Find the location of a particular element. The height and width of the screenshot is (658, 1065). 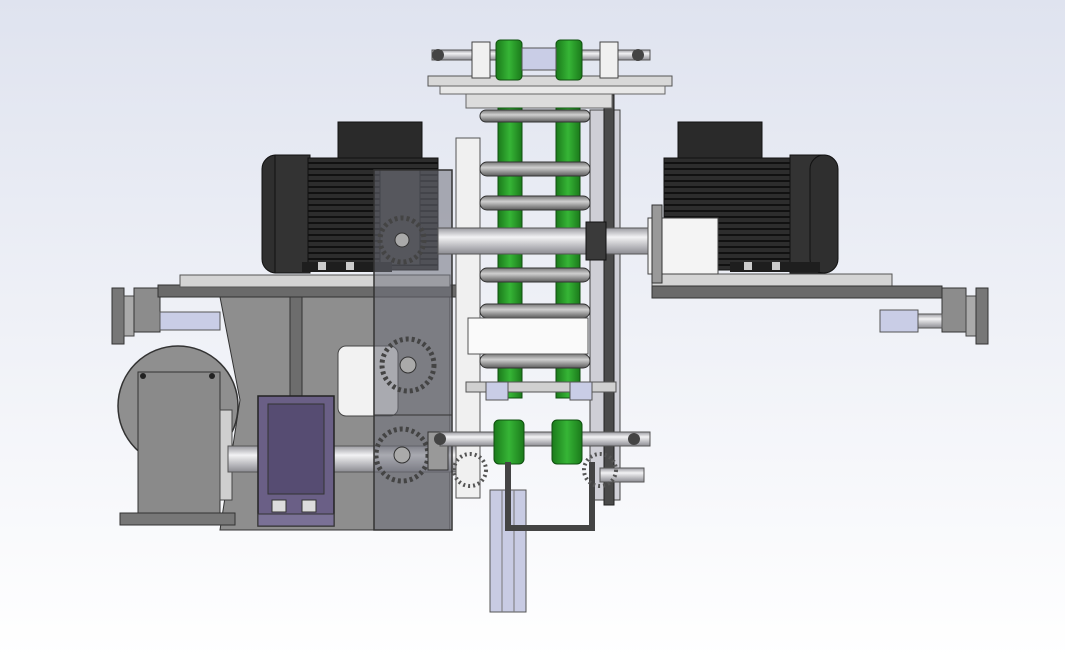

chain-guard is located at coordinates (413, 350).